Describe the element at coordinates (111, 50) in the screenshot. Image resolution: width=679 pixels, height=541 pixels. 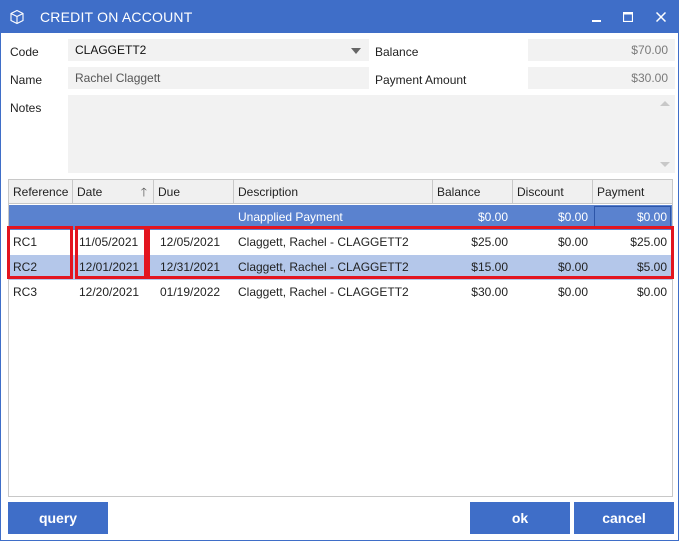
I see `code-value: CLAGGETT2` at that location.